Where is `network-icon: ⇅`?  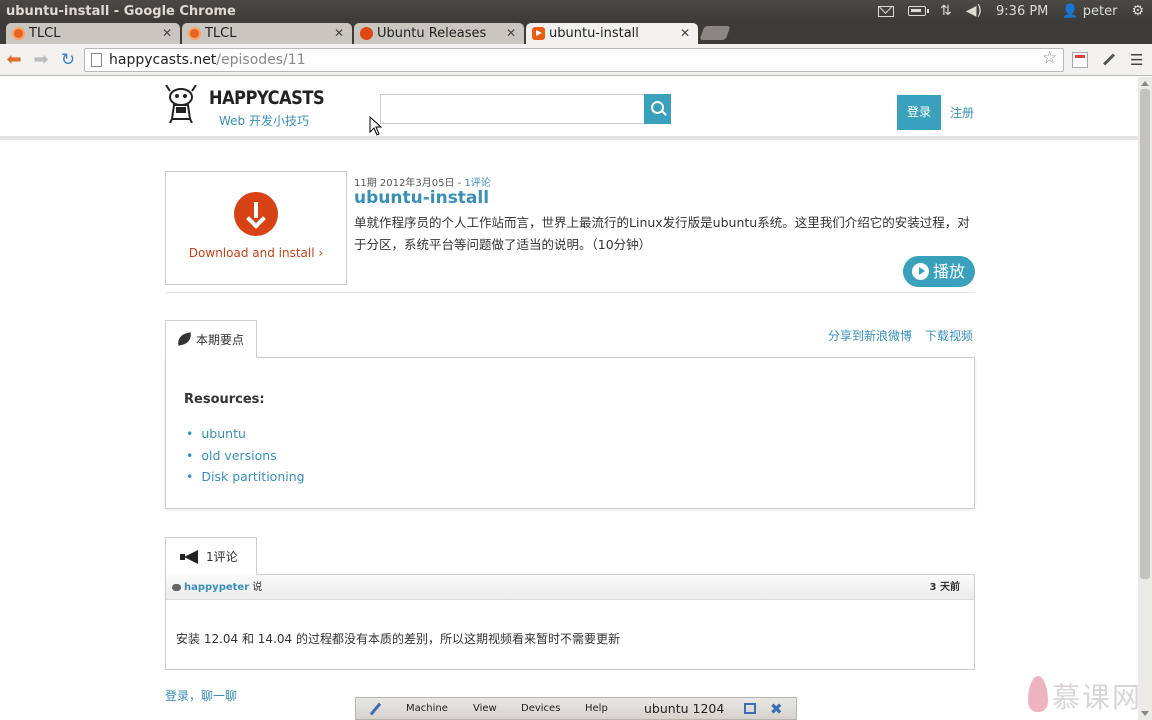
network-icon: ⇅ is located at coordinates (946, 11).